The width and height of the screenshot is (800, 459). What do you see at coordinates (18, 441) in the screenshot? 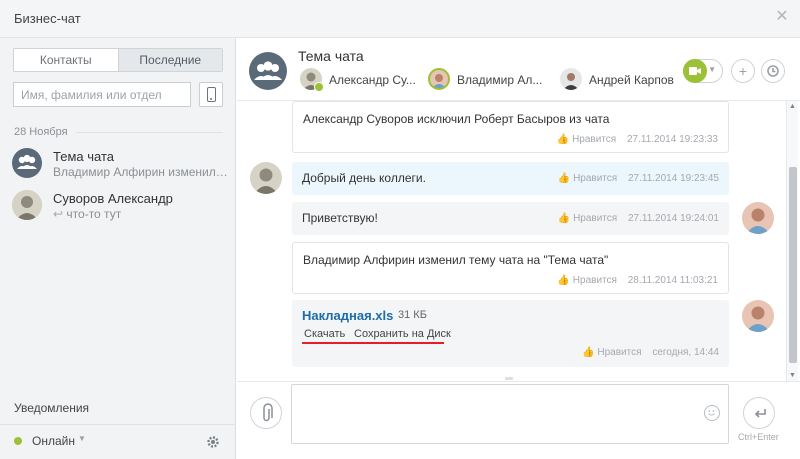
I see `status-dot-icon` at bounding box center [18, 441].